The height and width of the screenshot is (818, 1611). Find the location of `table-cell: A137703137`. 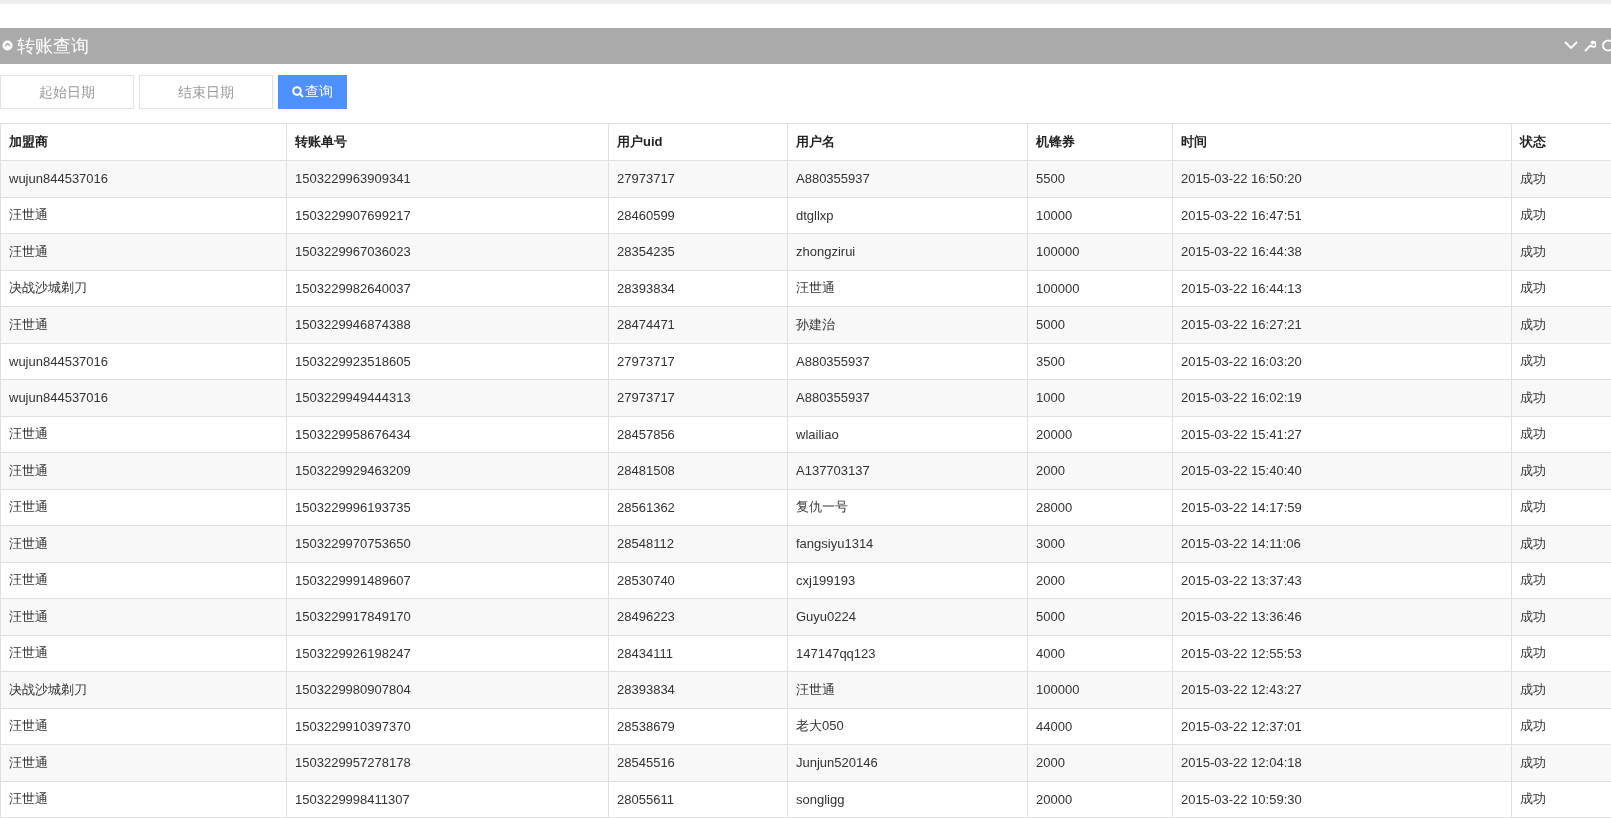

table-cell: A137703137 is located at coordinates (907, 470).